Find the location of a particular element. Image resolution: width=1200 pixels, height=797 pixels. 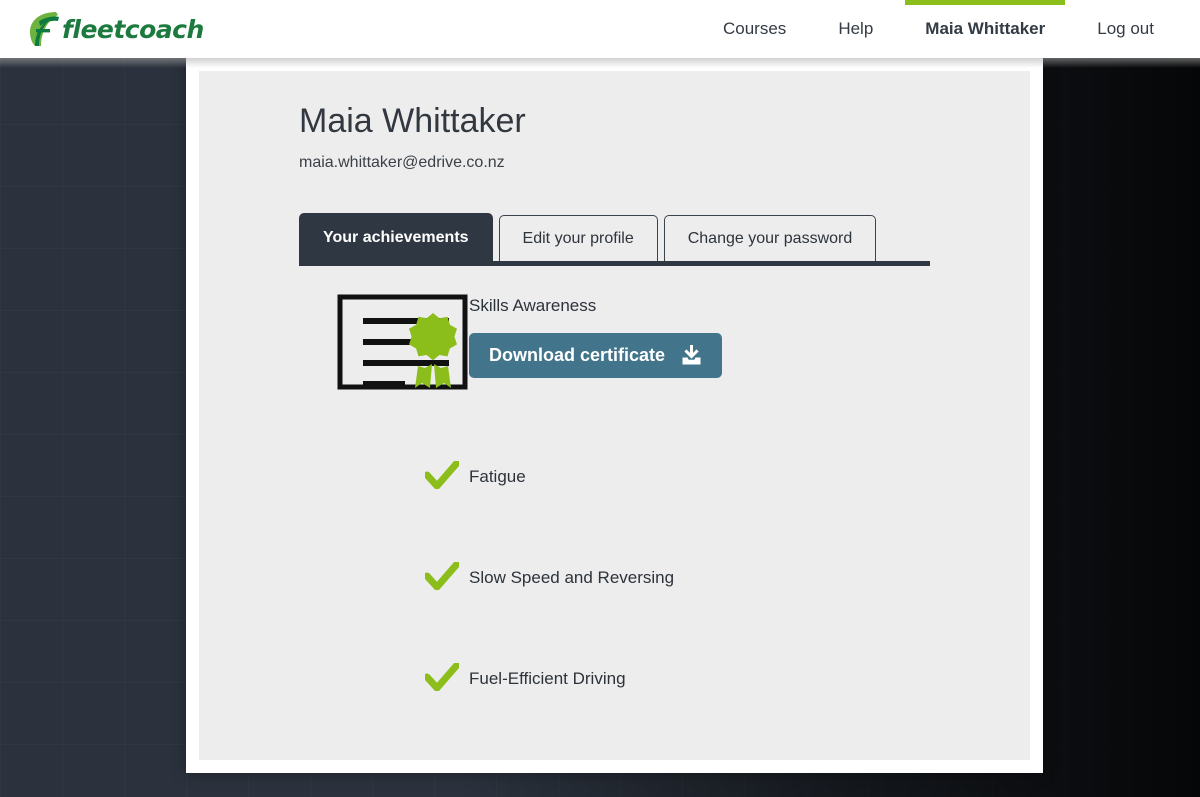

download-icon is located at coordinates (691, 354).